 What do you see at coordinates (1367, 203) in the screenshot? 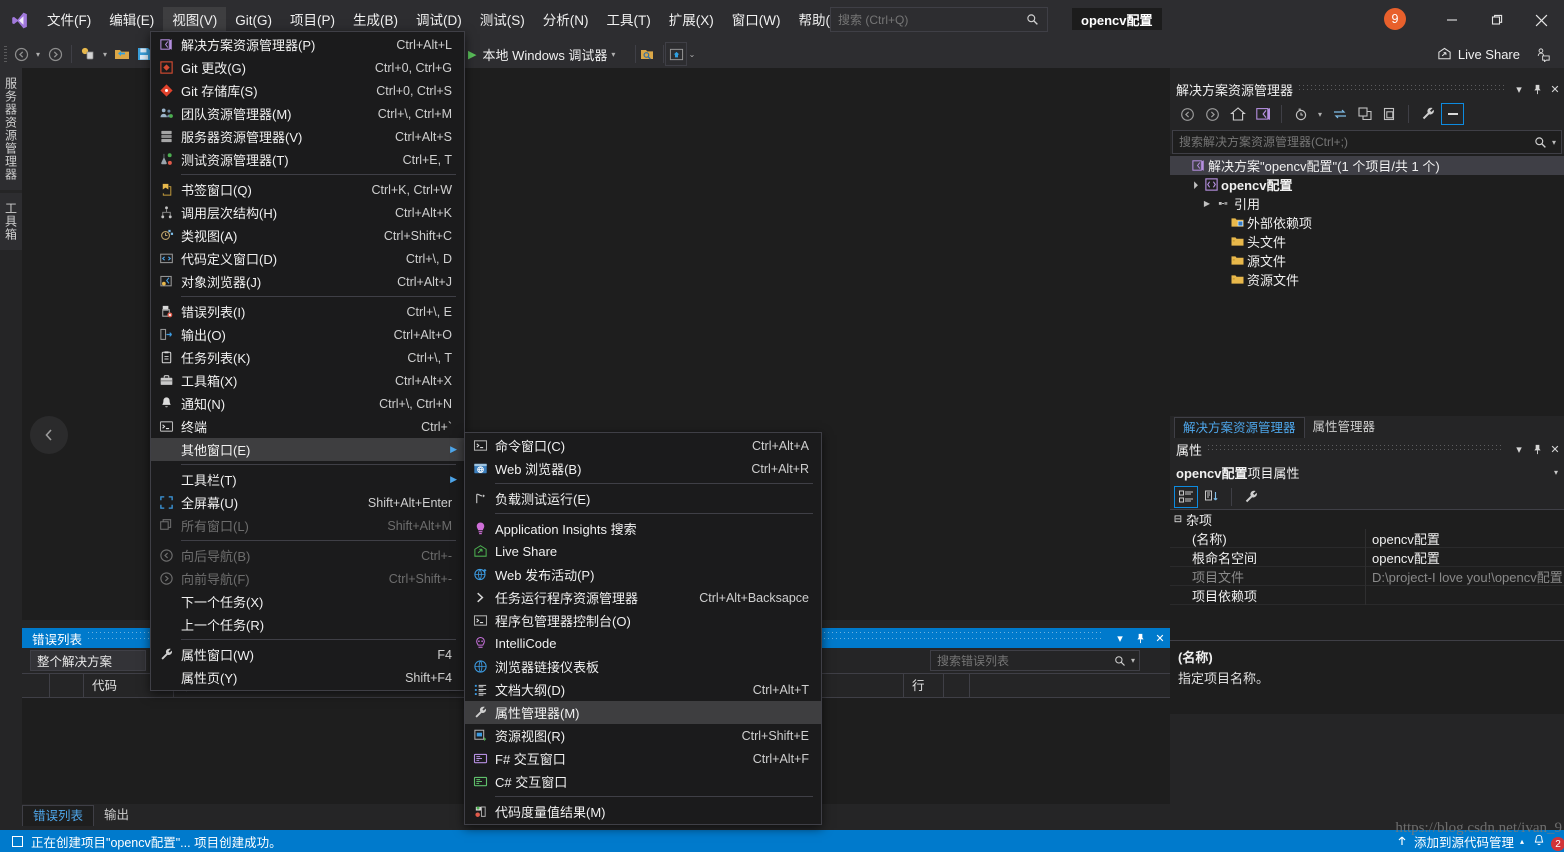
I see `tree-node-2: ▶ 引用` at bounding box center [1367, 203].